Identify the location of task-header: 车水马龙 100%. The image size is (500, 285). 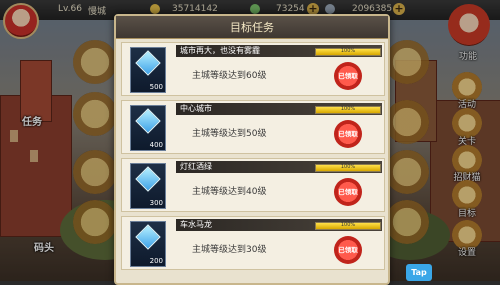
(279, 225).